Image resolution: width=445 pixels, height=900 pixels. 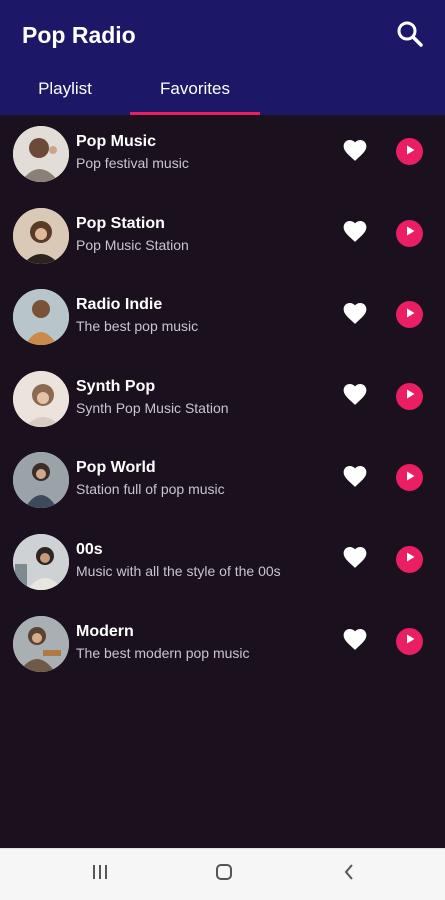 What do you see at coordinates (120, 223) in the screenshot?
I see `station-name: Pop Station` at bounding box center [120, 223].